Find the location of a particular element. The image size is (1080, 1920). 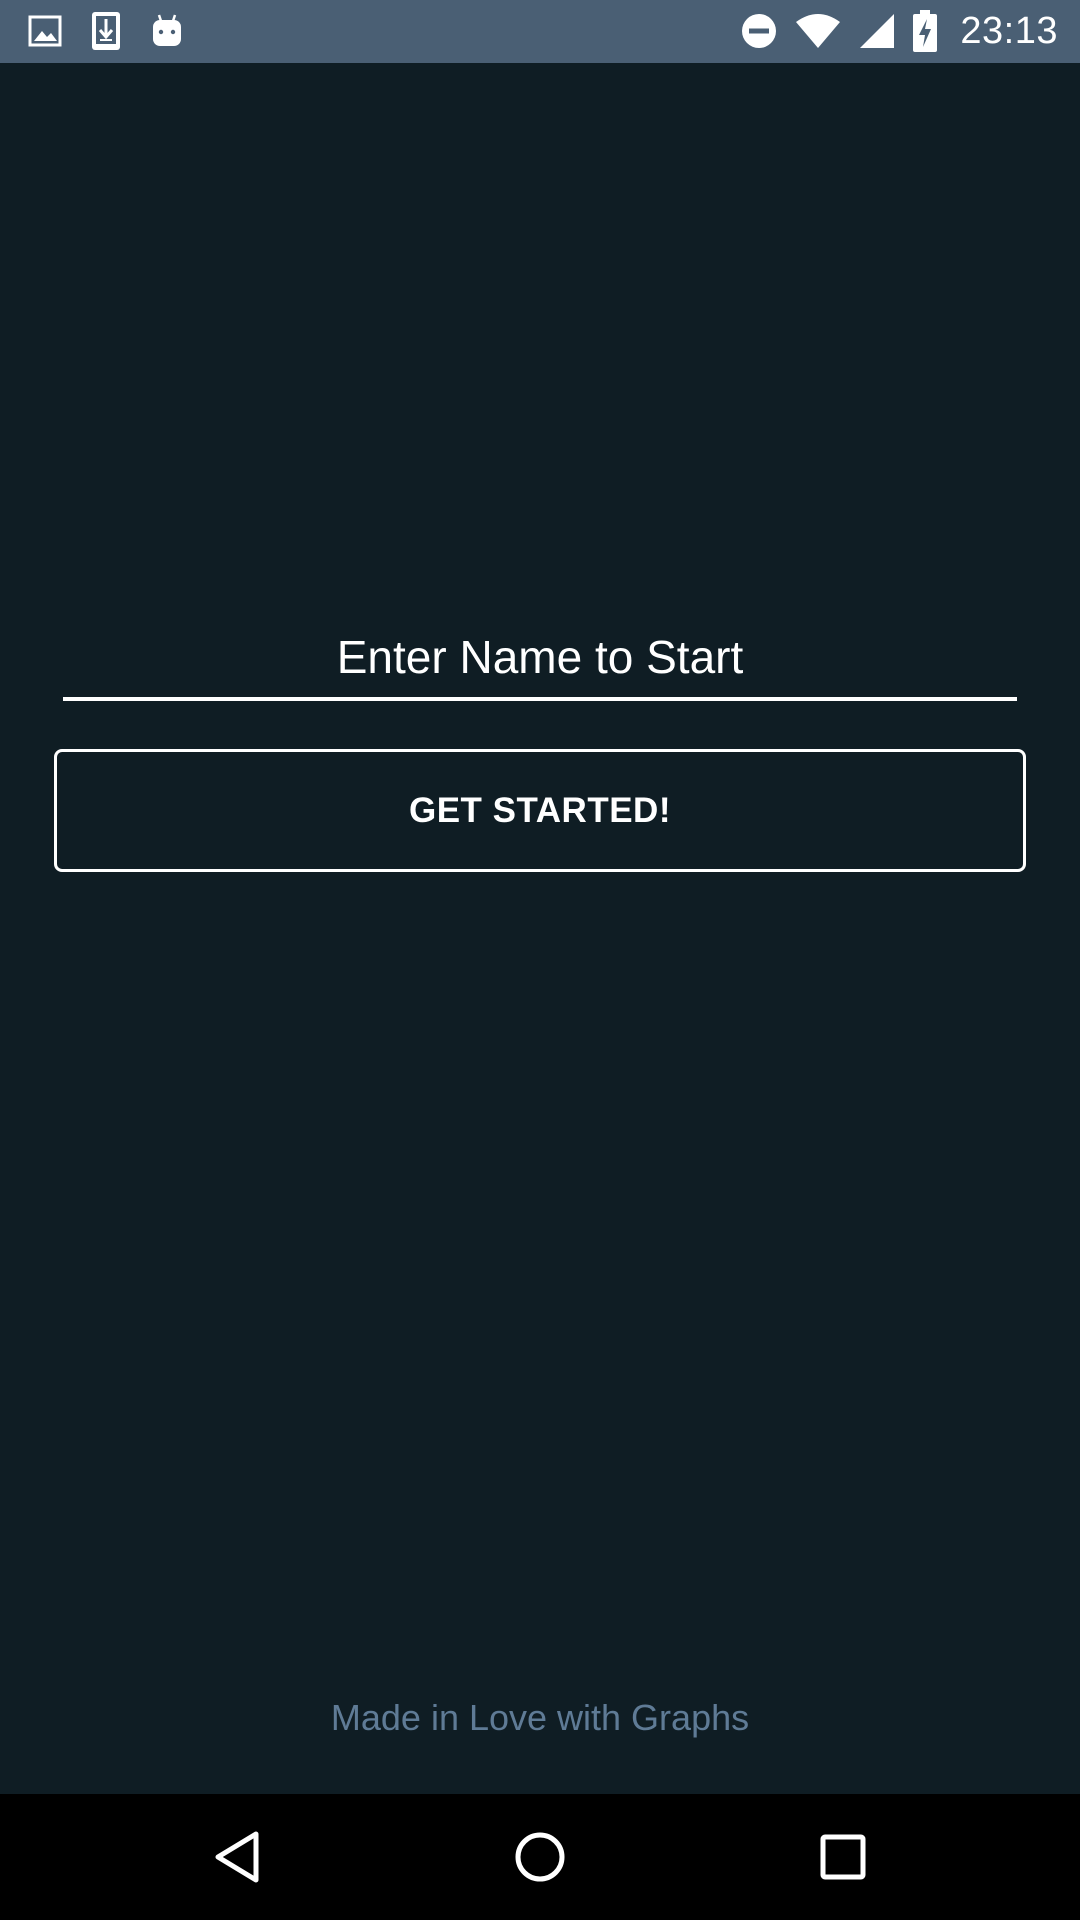

navigation-bar is located at coordinates (540, 1857).